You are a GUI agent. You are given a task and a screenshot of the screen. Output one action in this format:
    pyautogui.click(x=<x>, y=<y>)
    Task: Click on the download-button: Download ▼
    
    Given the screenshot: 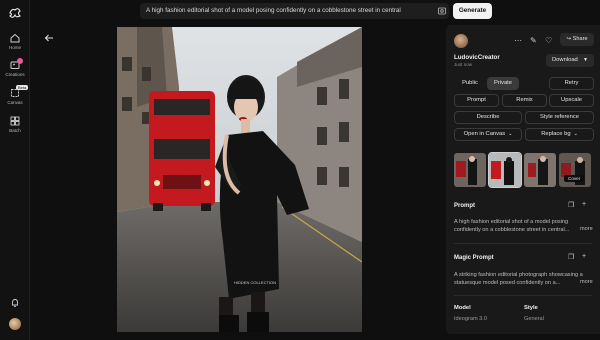 What is the action you would take?
    pyautogui.click(x=570, y=60)
    